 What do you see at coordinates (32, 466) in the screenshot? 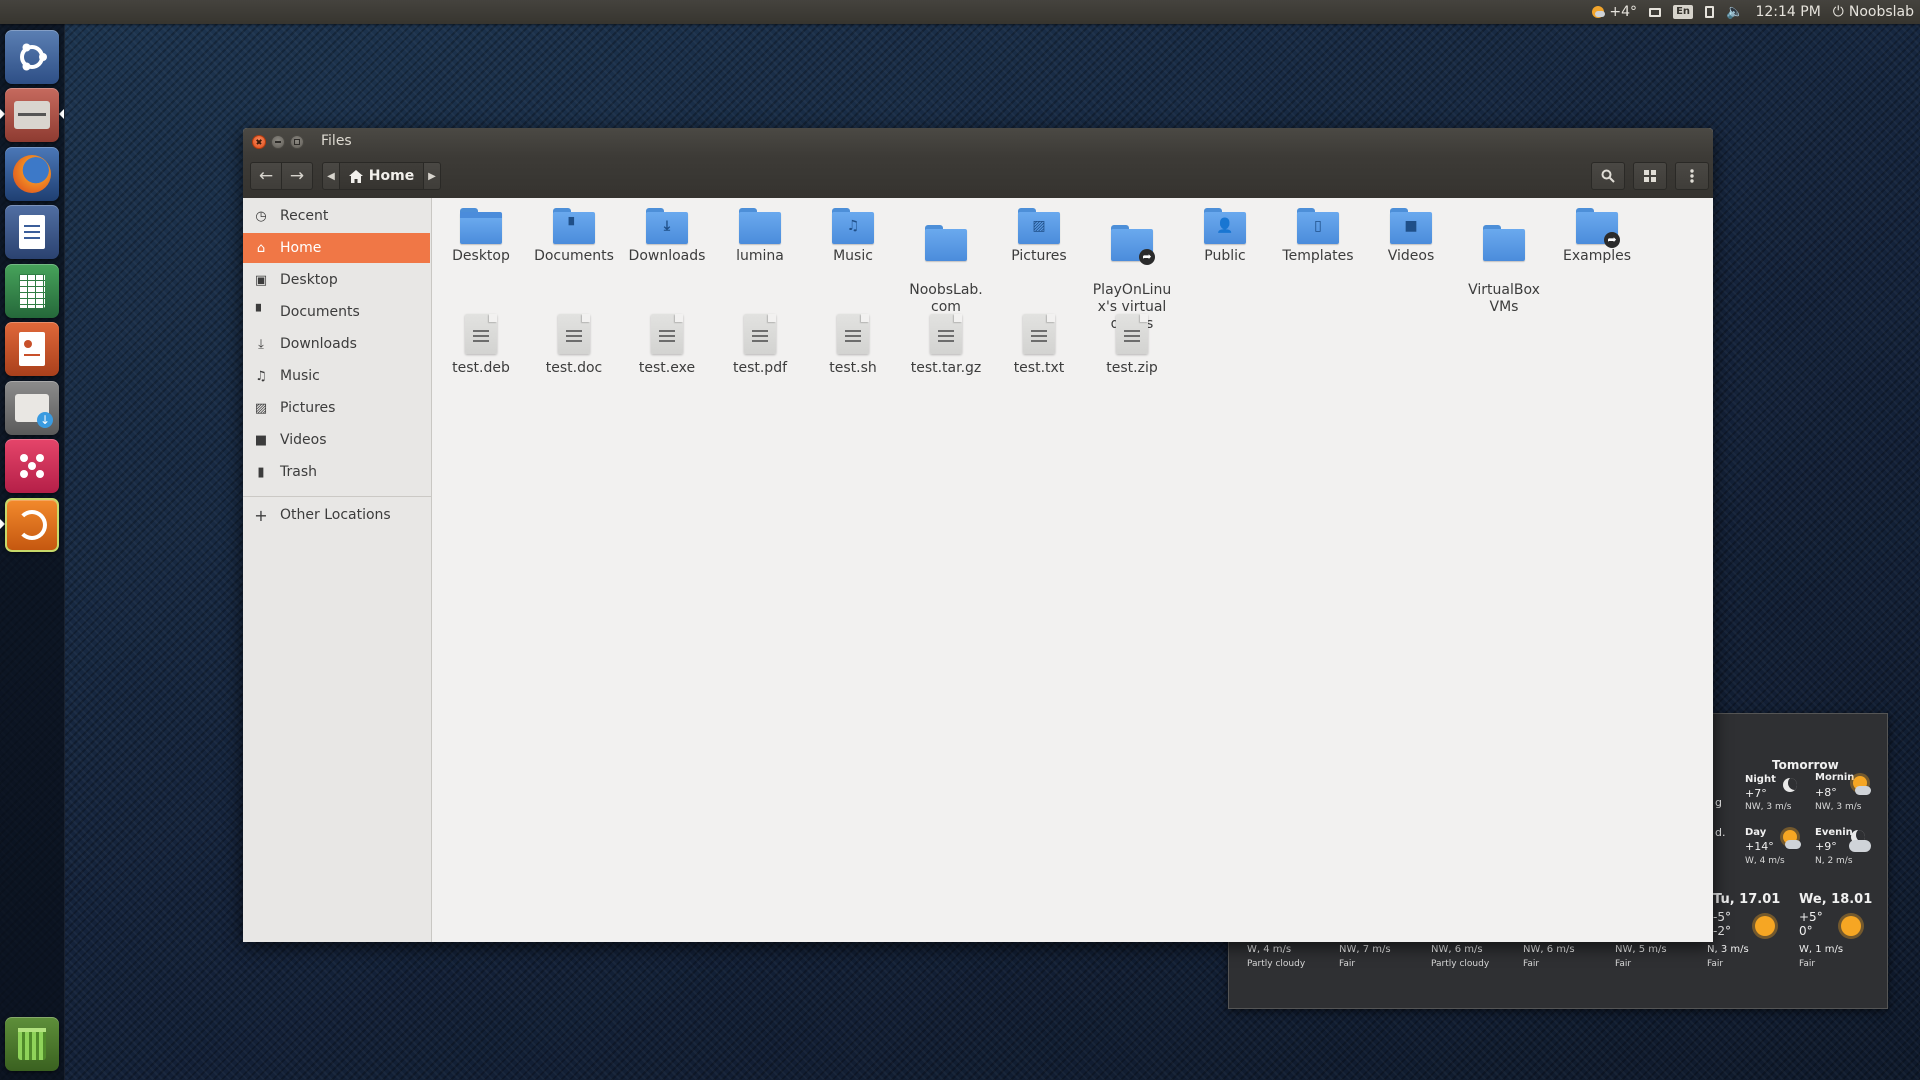
I see `tweak-launcher-button` at bounding box center [32, 466].